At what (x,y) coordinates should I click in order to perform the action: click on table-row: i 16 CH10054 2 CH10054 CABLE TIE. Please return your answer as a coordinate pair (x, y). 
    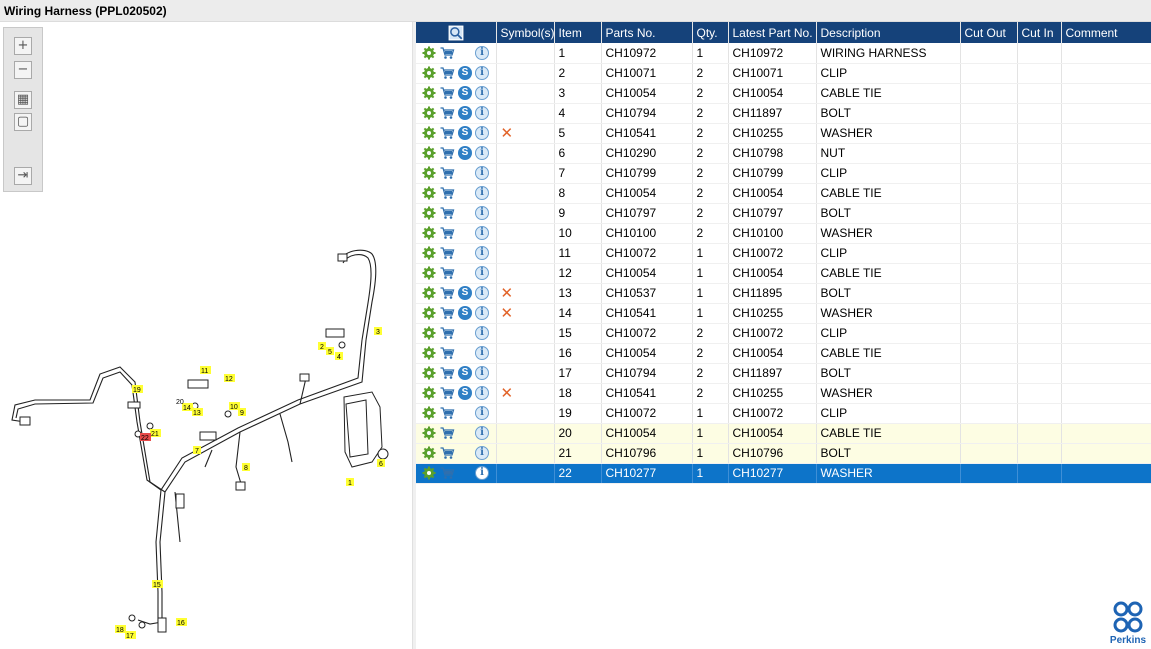
    Looking at the image, I should click on (783, 353).